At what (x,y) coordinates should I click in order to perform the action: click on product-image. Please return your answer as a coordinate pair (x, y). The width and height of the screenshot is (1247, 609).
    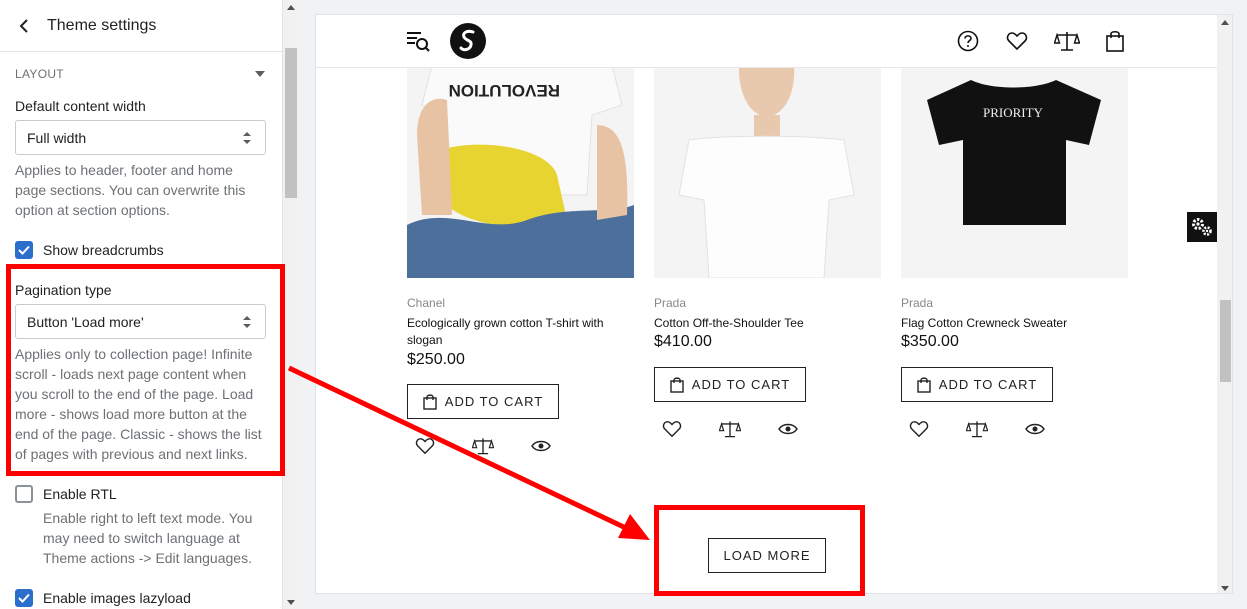
    Looking at the image, I should click on (767, 161).